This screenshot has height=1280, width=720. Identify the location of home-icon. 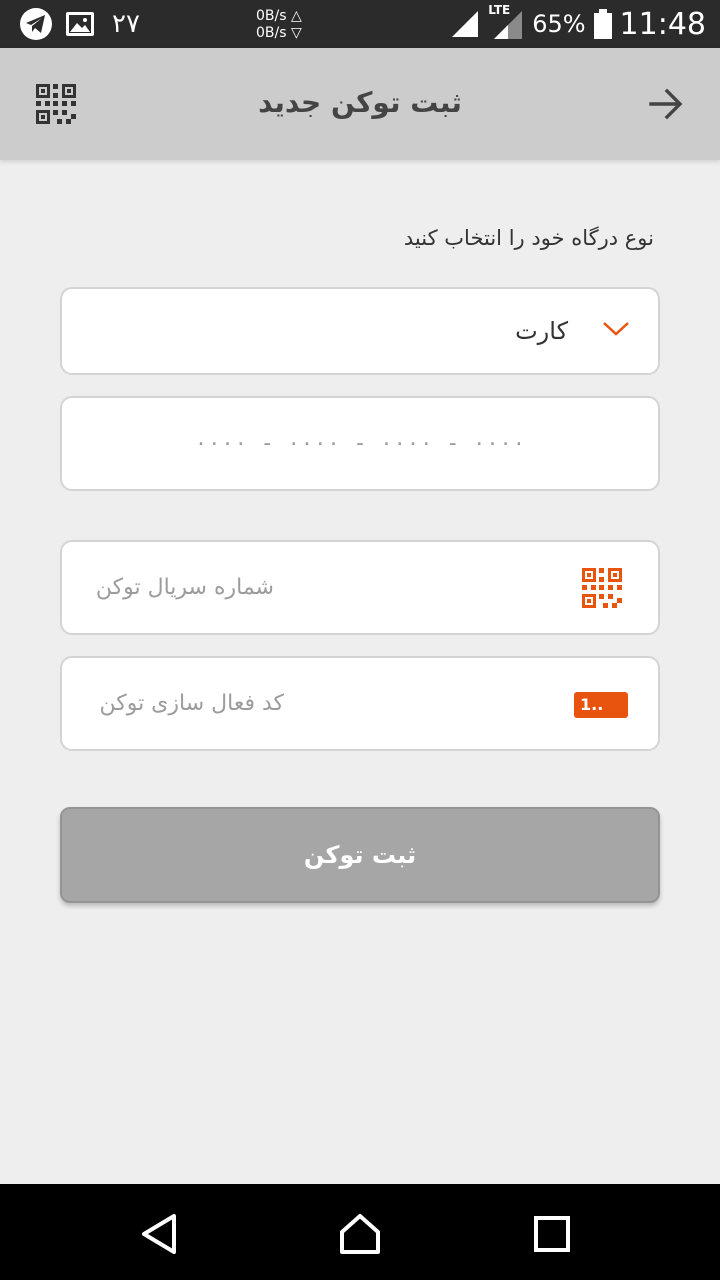
(360, 1234).